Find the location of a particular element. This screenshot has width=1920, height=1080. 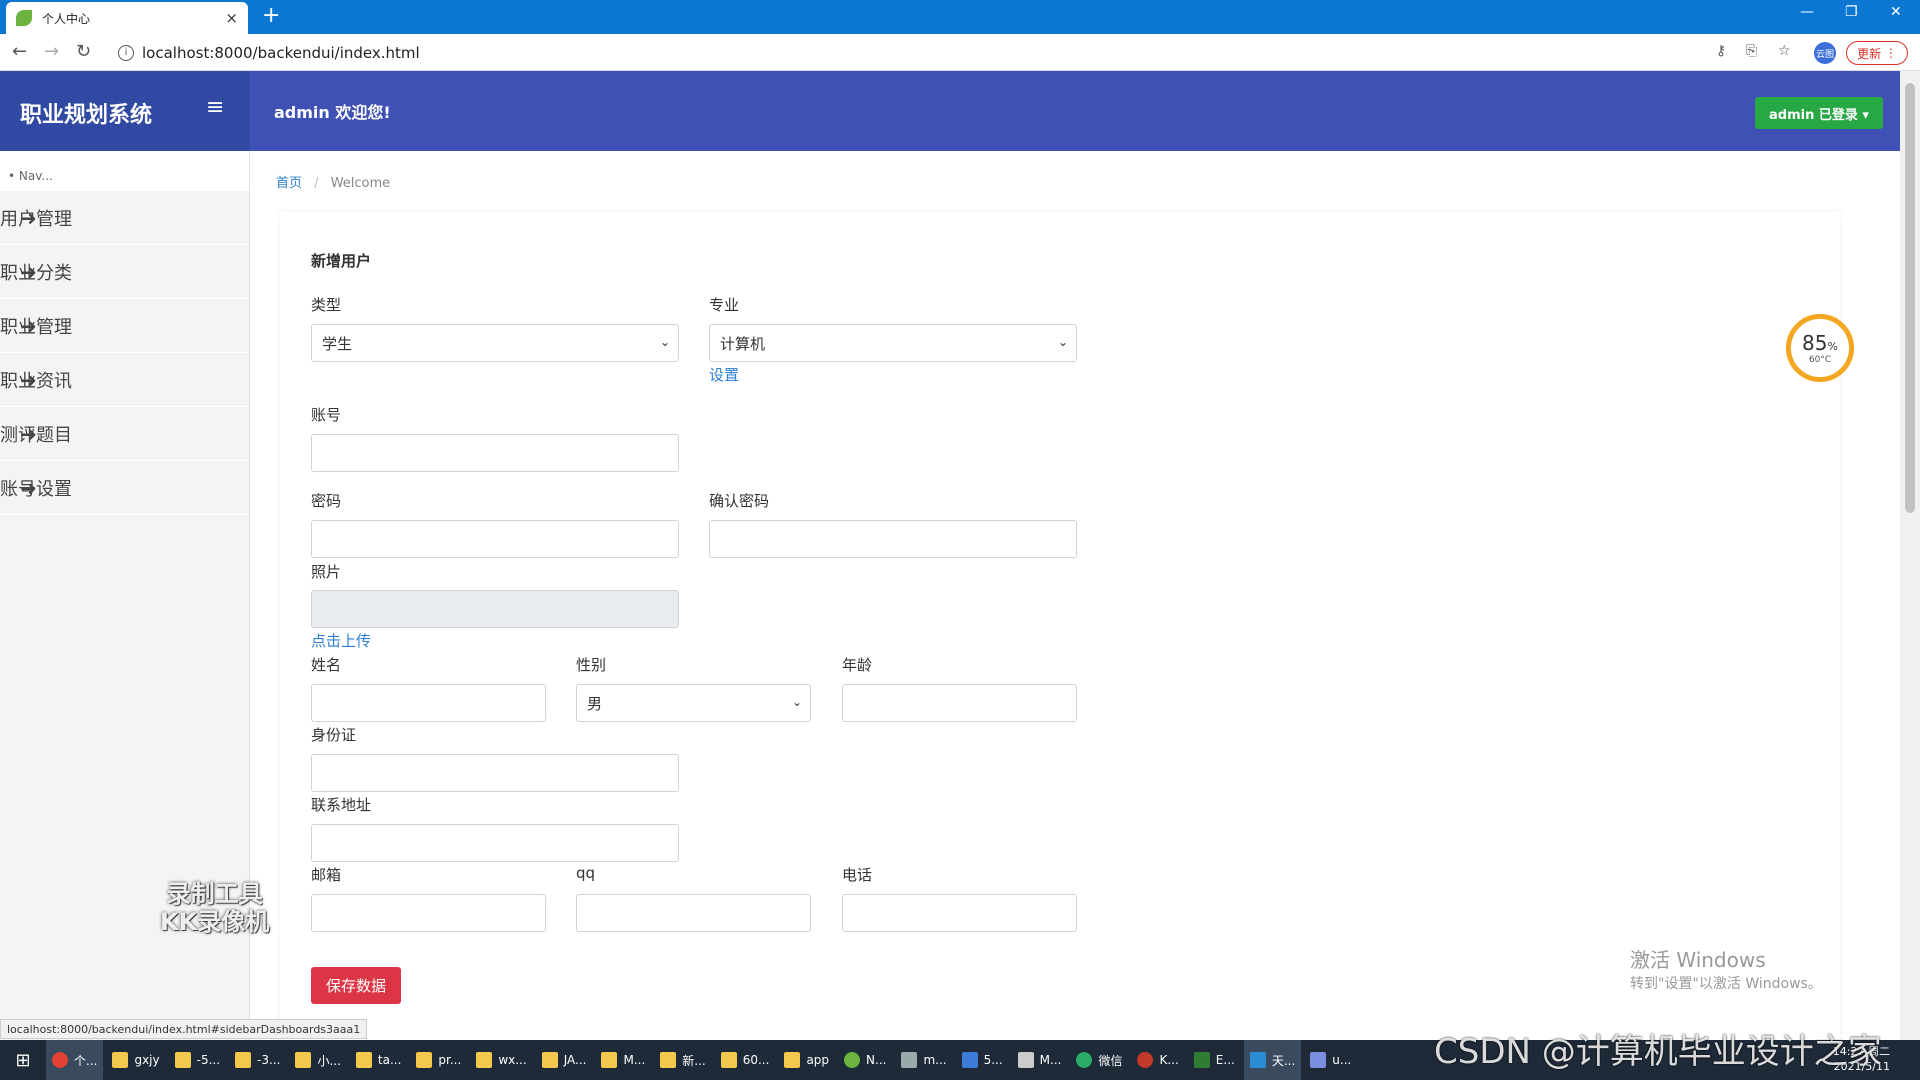

name-label: 姓名 is located at coordinates (326, 665).